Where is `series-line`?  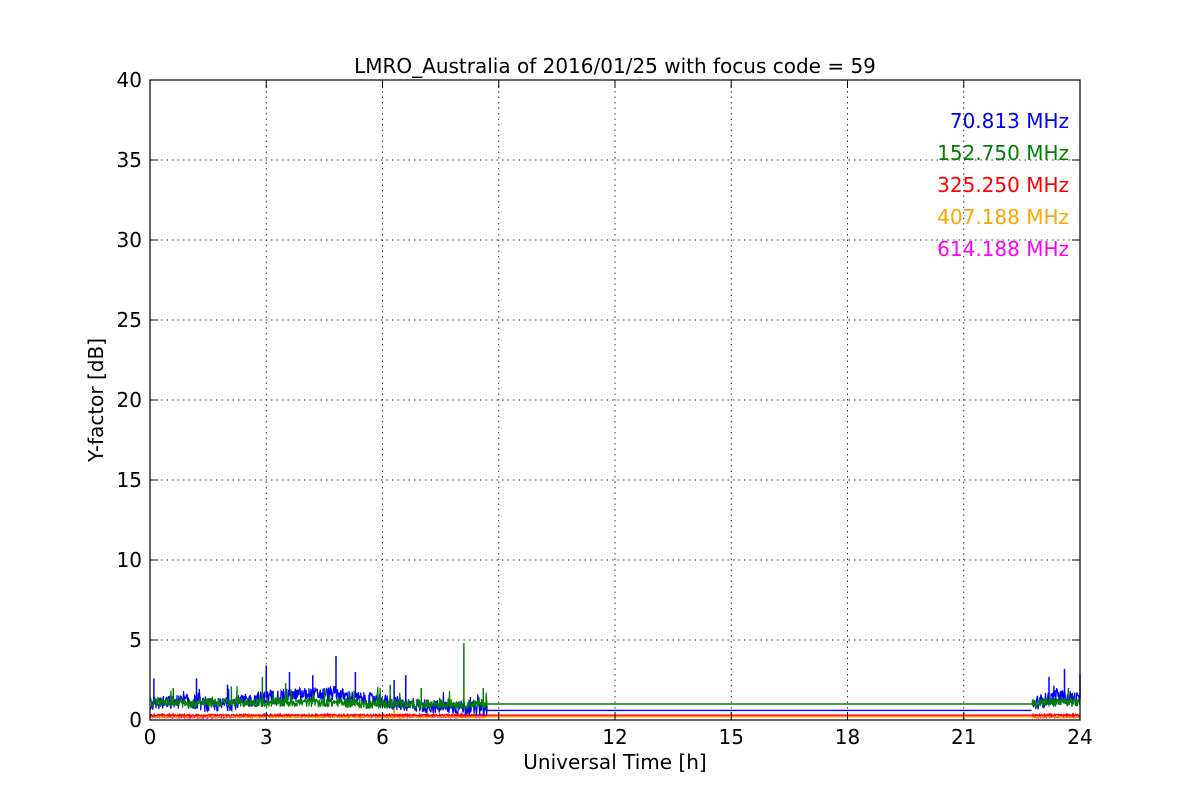 series-line is located at coordinates (1056, 715).